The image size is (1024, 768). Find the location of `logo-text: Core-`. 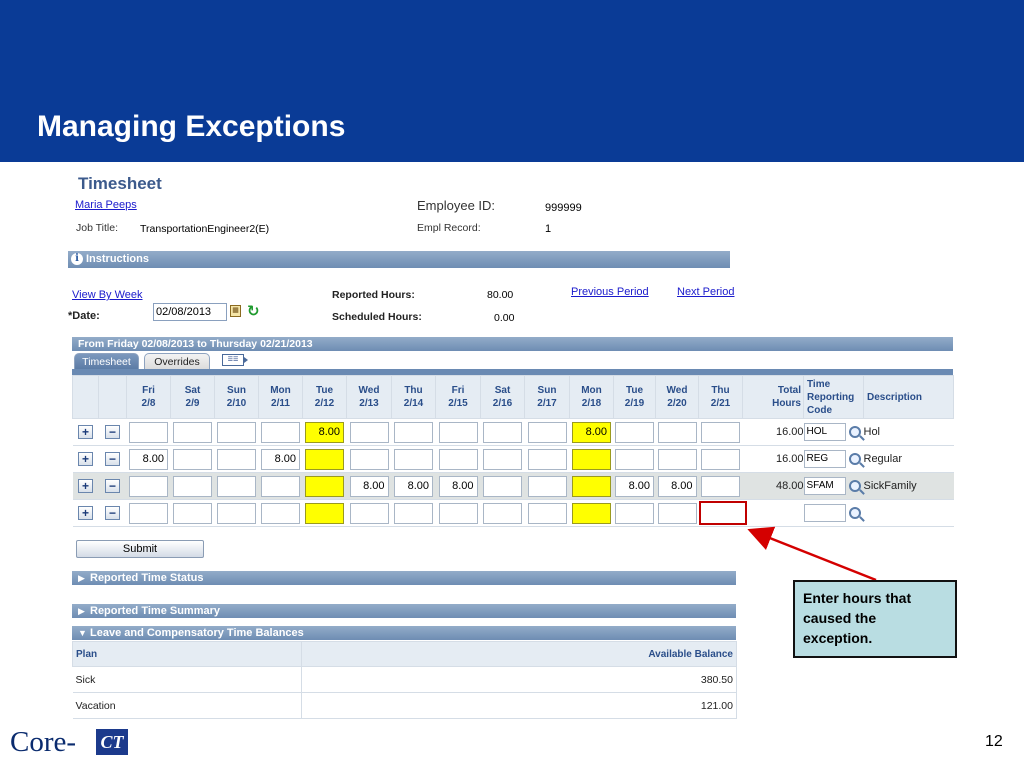

logo-text: Core- is located at coordinates (43, 742).